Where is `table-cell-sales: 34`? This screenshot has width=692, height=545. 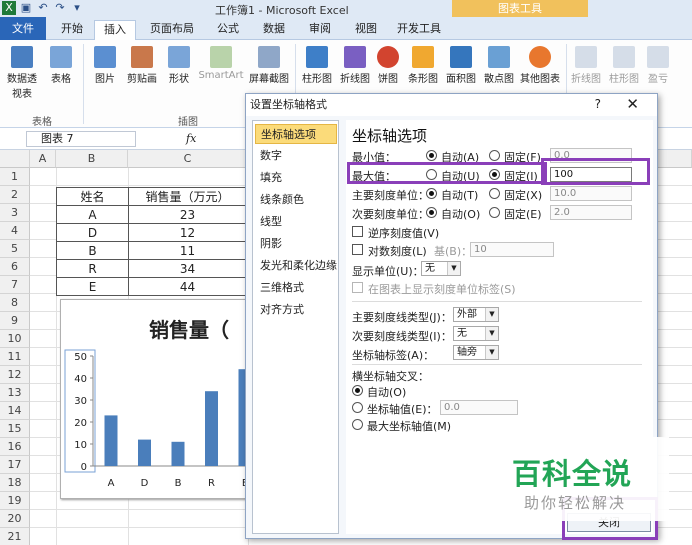 table-cell-sales: 34 is located at coordinates (187, 268).